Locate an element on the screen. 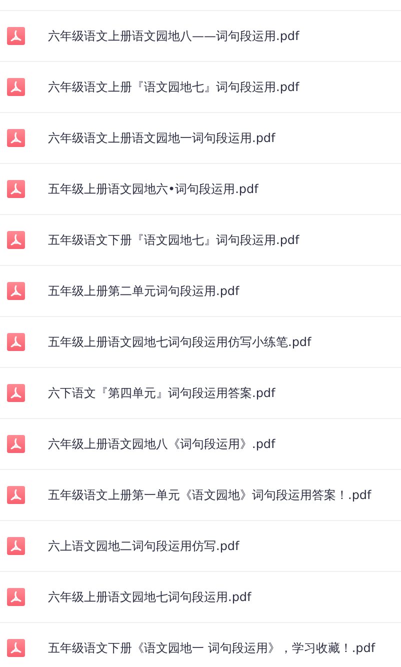 The width and height of the screenshot is (401, 667). file-item: 五年级语文下册『语文园地七』词句段运用.pdf is located at coordinates (200, 240).